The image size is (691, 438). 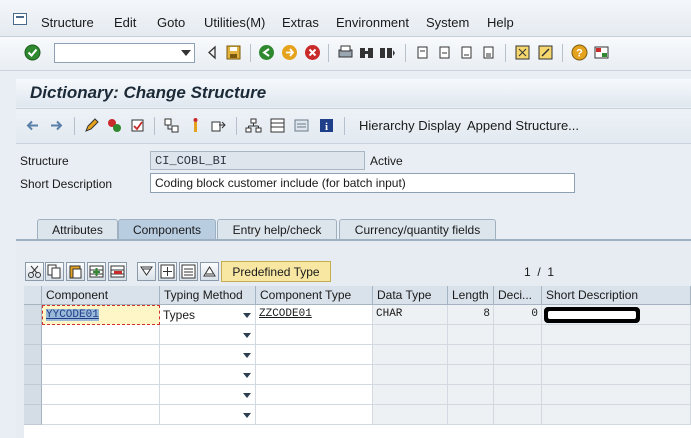 I want to click on exit-icon, so click(x=289, y=52).